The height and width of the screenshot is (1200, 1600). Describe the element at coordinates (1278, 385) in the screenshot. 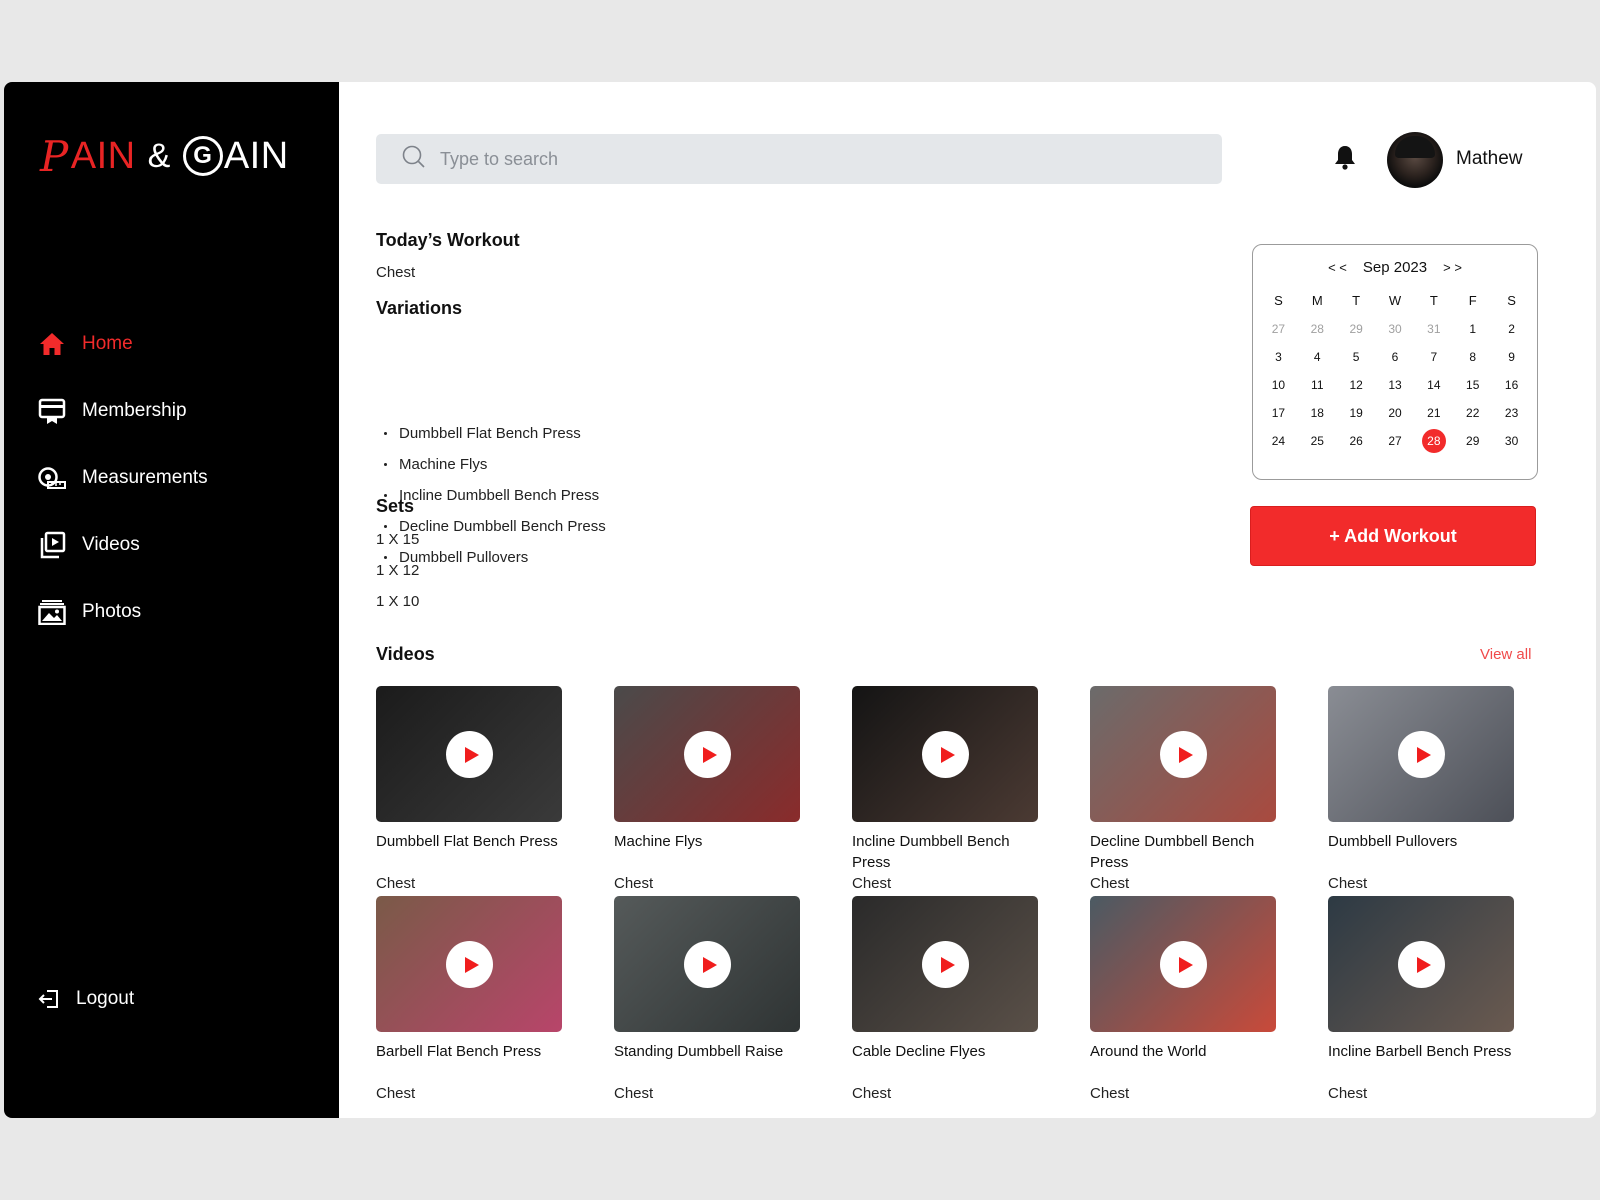

I see `calendar-day: 10` at that location.